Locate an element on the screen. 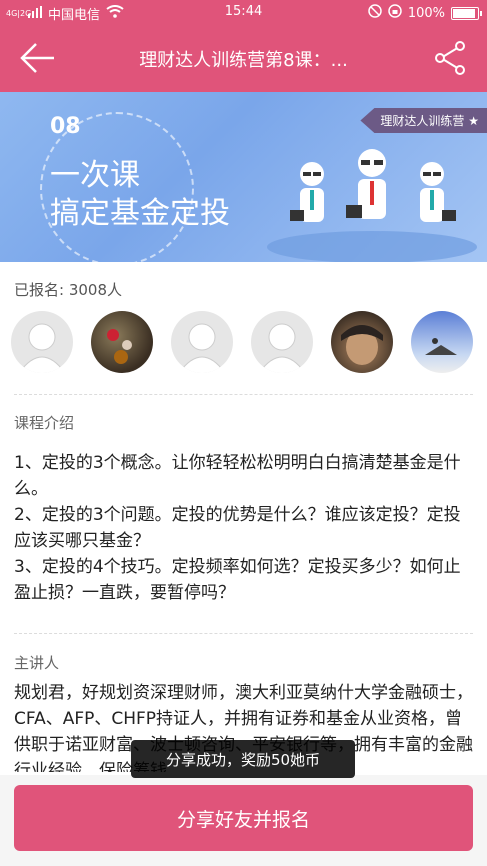 The image size is (487, 866). banner-ribbon: 理财达人训练营 ★ is located at coordinates (423, 120).